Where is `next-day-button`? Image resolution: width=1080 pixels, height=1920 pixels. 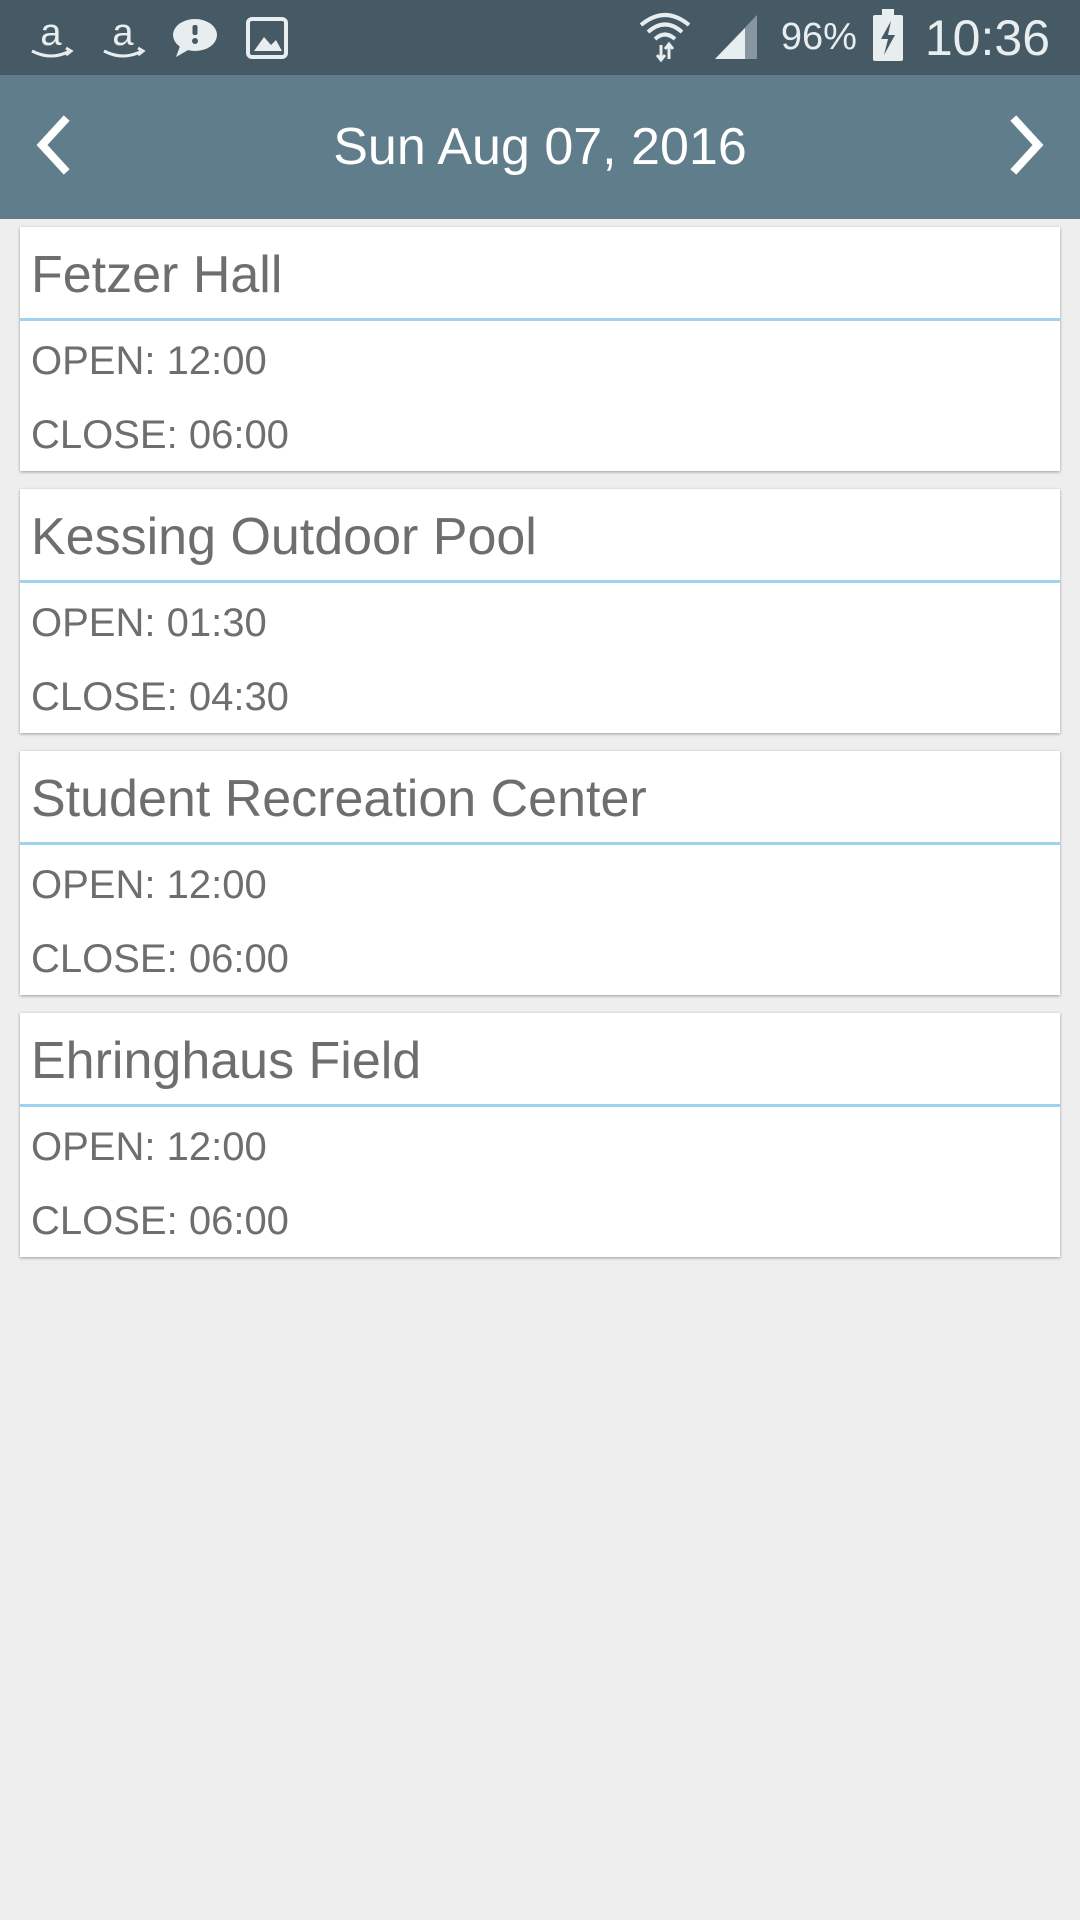 next-day-button is located at coordinates (1025, 147).